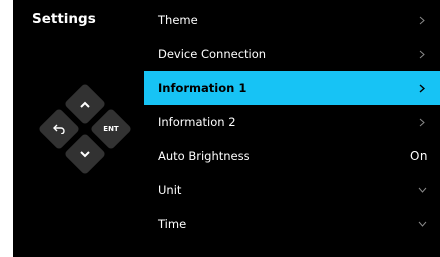 The height and width of the screenshot is (257, 440). What do you see at coordinates (292, 156) in the screenshot?
I see `menu-item-auto-brightness: Auto Brightness On` at bounding box center [292, 156].